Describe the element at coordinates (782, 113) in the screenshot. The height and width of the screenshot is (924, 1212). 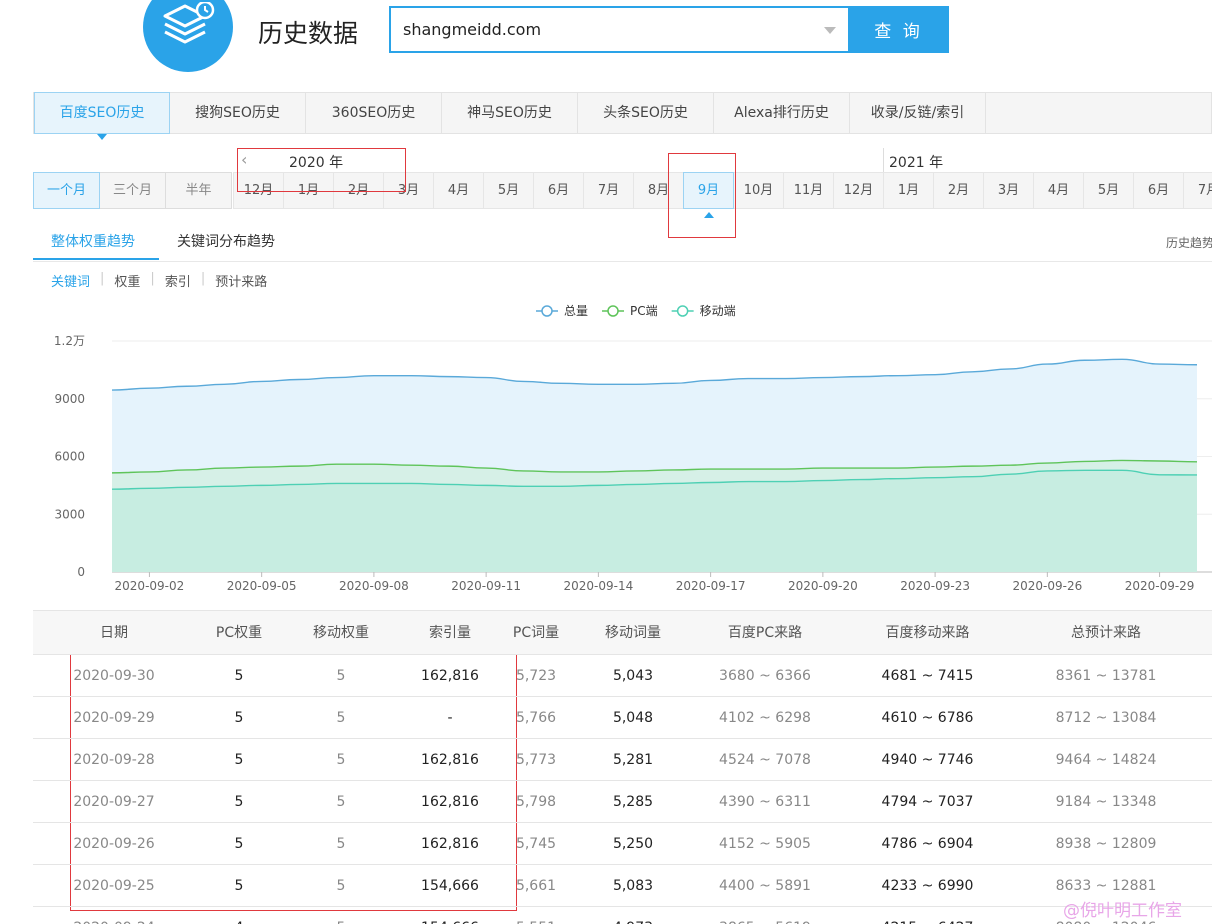
I see `tab-alexa: Alexa排行历史` at that location.